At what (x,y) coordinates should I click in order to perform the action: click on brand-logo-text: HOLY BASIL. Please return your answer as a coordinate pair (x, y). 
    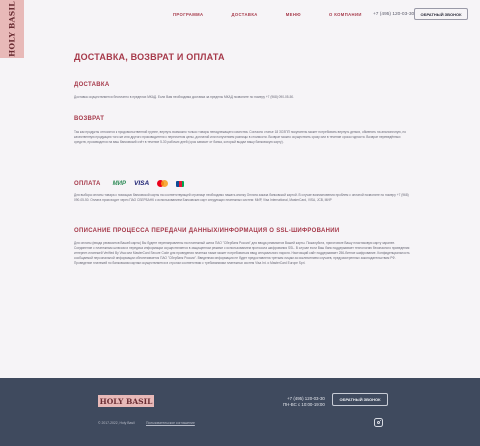
    Looking at the image, I should click on (12, 29).